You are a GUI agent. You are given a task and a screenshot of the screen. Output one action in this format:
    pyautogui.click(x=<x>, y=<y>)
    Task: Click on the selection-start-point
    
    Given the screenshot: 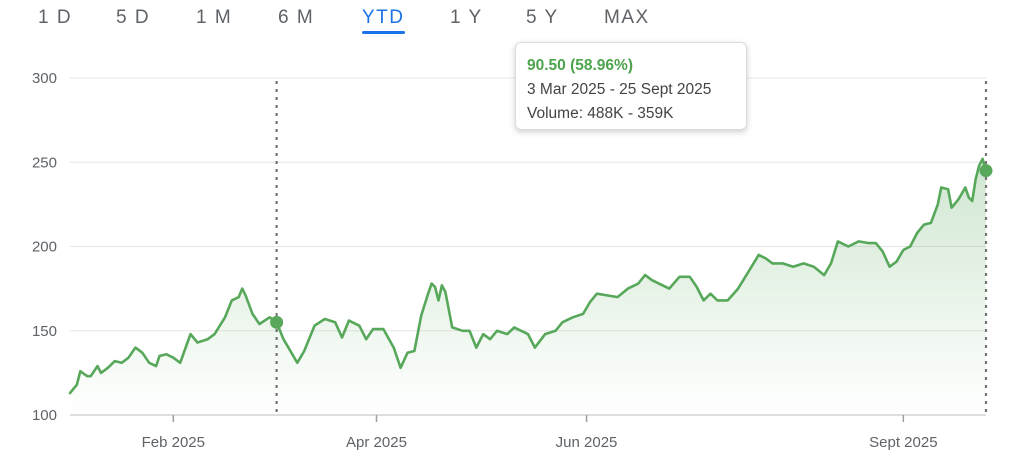 What is the action you would take?
    pyautogui.click(x=277, y=322)
    